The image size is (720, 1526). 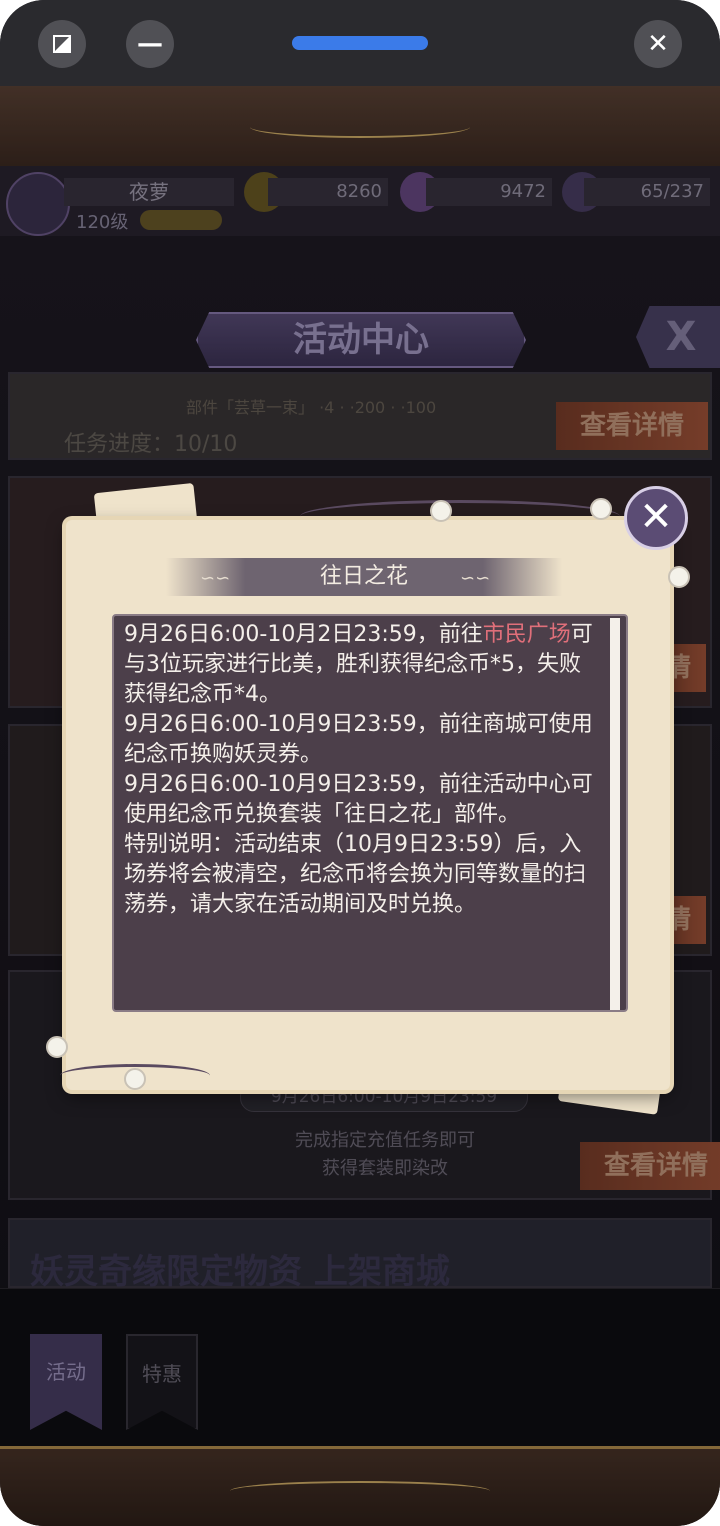 What do you see at coordinates (656, 518) in the screenshot?
I see `dialog-close-button: ✕` at bounding box center [656, 518].